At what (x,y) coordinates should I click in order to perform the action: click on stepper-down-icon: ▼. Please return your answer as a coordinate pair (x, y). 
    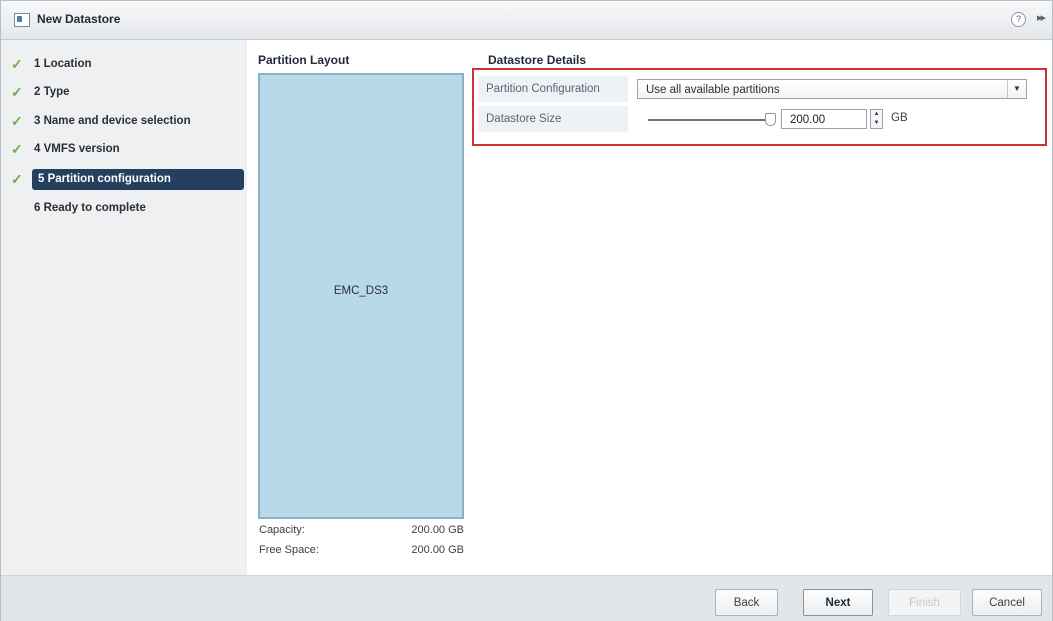
    Looking at the image, I should click on (876, 123).